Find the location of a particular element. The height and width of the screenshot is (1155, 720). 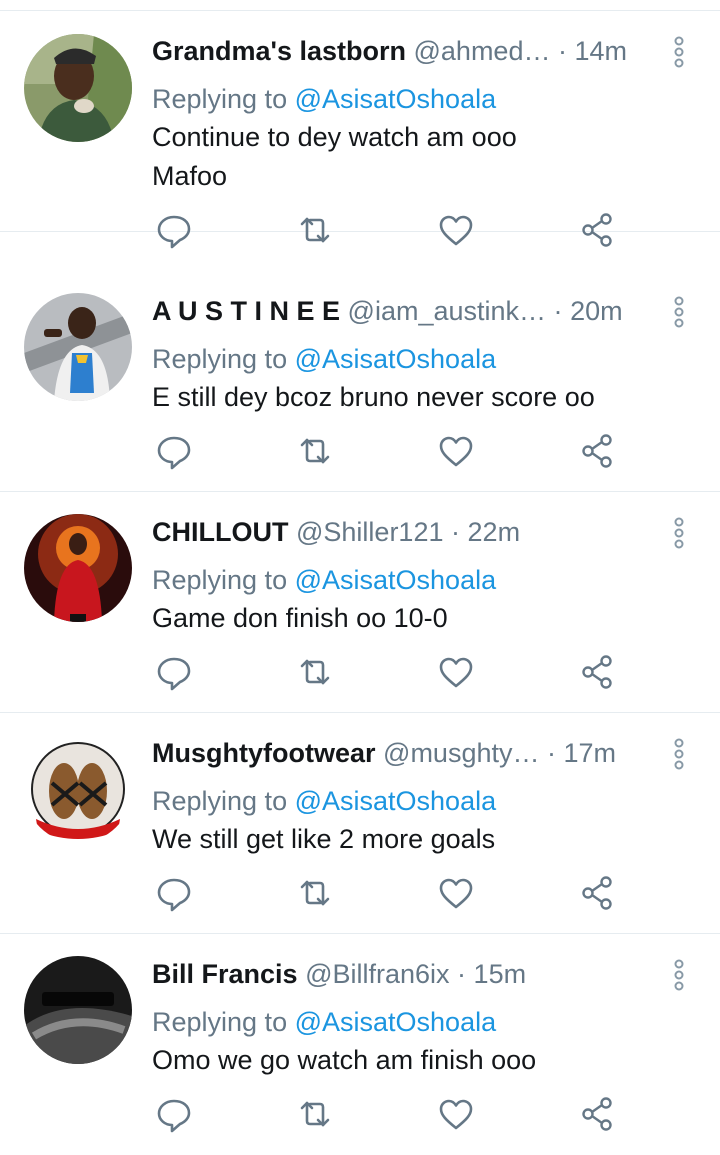

timestamp: 15m is located at coordinates (500, 974).